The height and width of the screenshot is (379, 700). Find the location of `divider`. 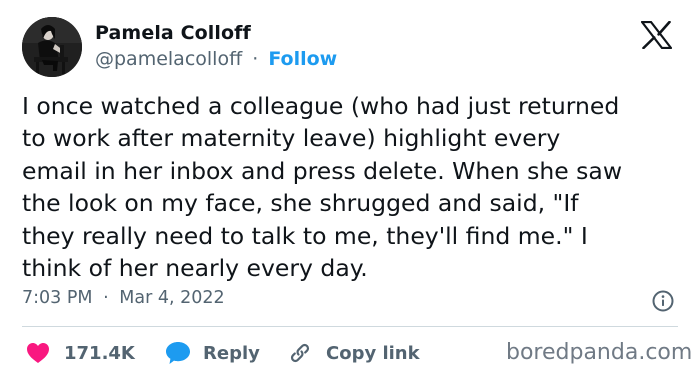

divider is located at coordinates (350, 326).